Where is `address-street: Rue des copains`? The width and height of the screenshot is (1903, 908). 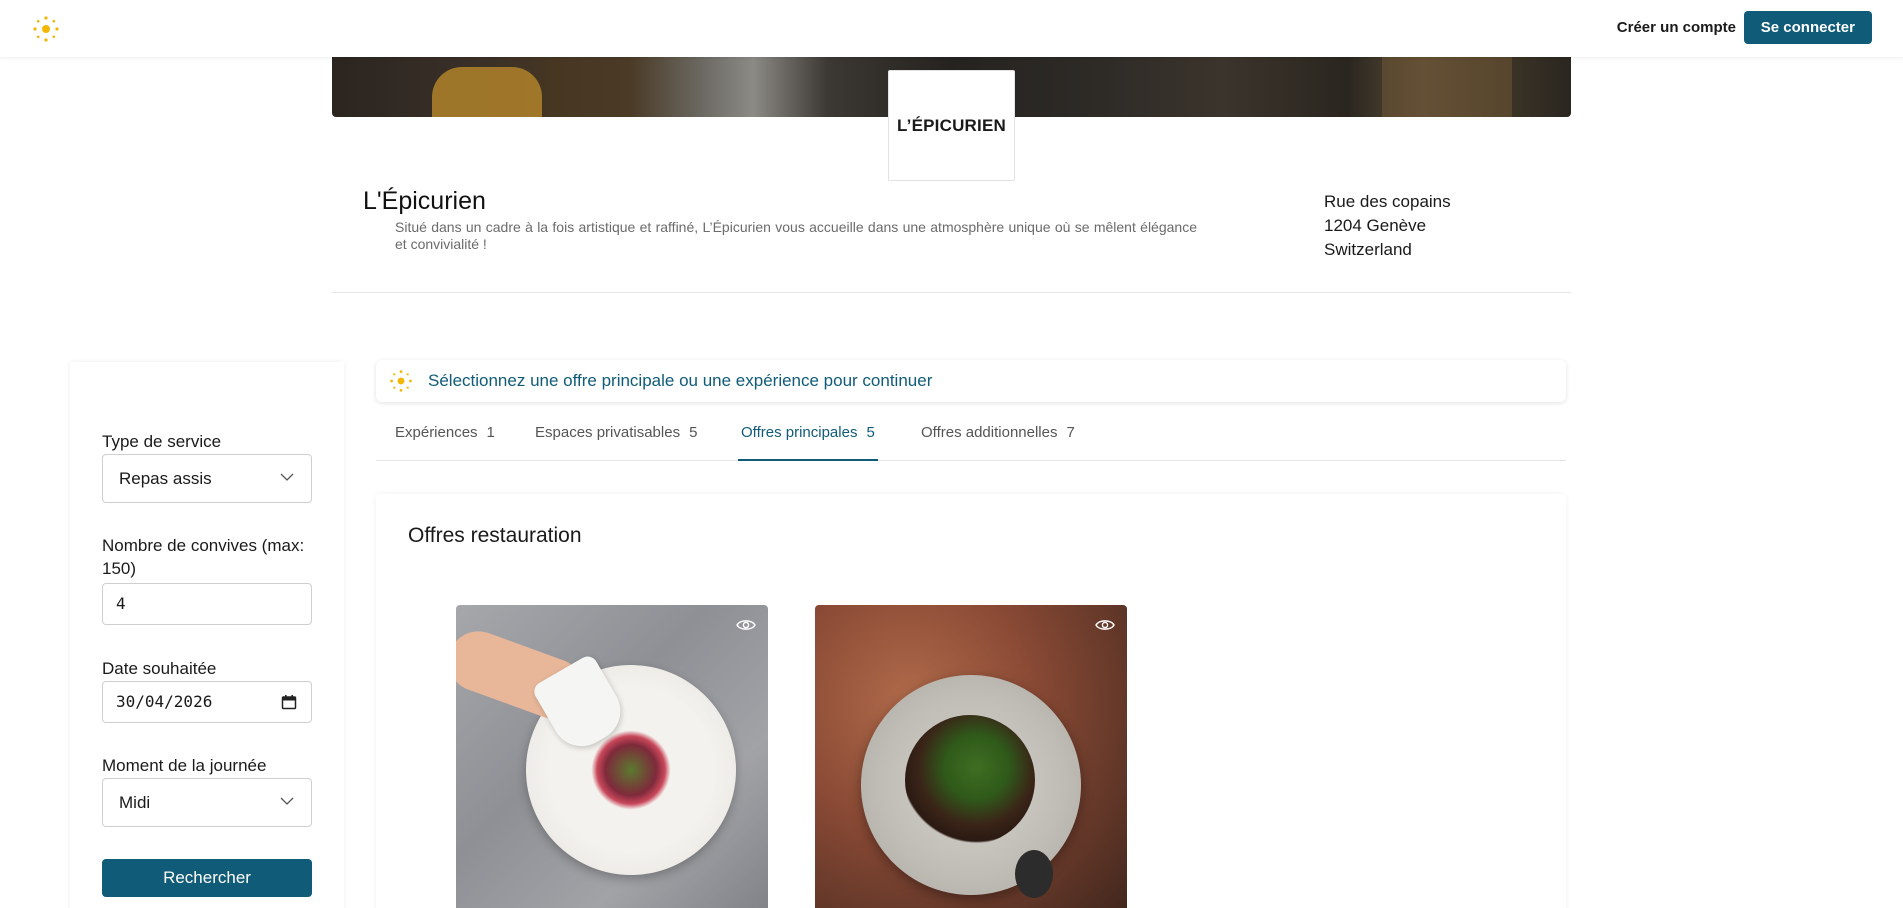 address-street: Rue des copains is located at coordinates (1387, 201).